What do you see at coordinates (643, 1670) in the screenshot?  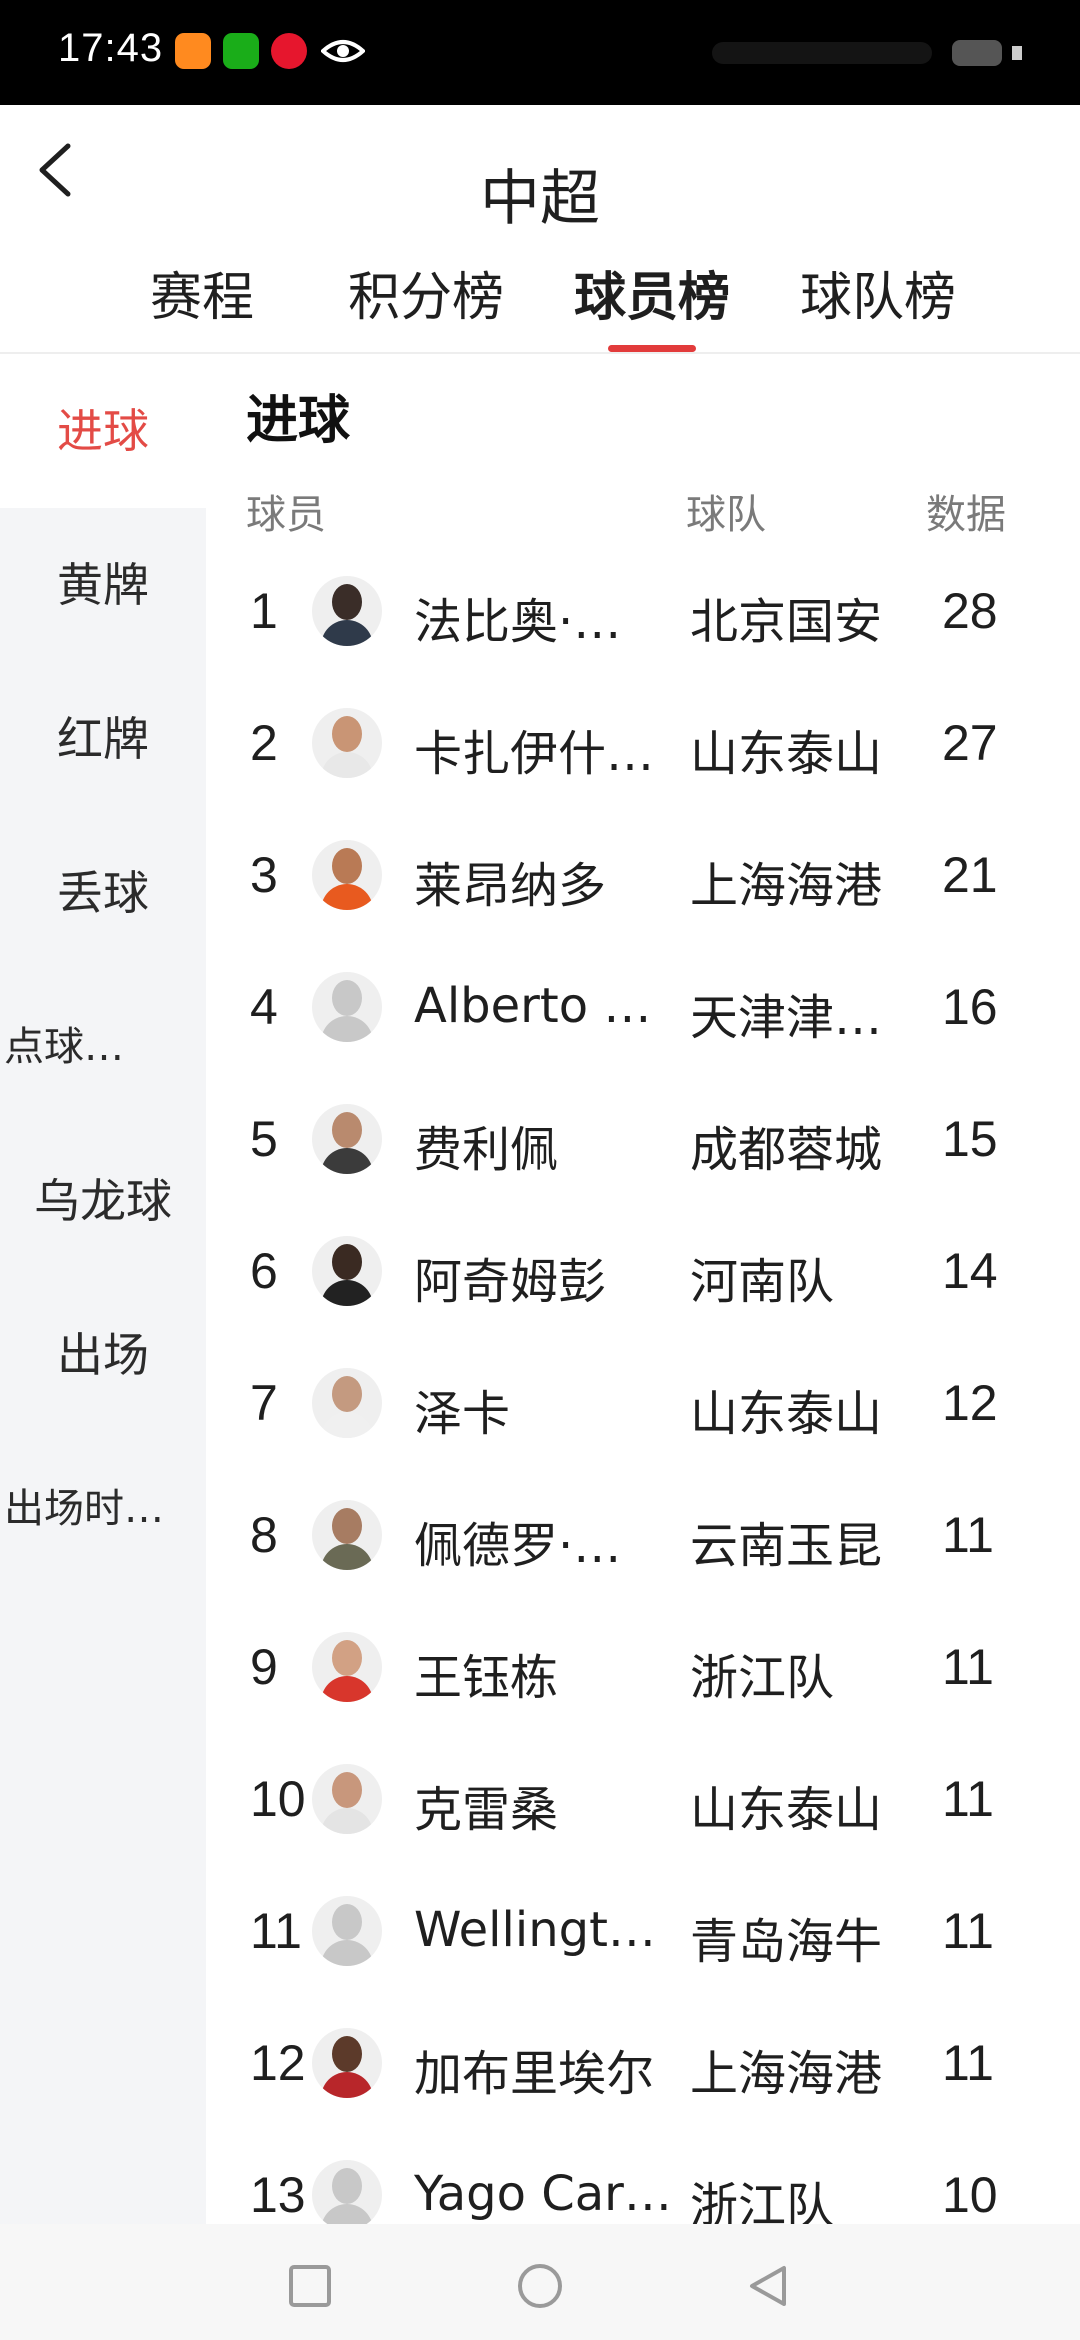 I see `list-item: 9 王钰栋 浙江队 11` at bounding box center [643, 1670].